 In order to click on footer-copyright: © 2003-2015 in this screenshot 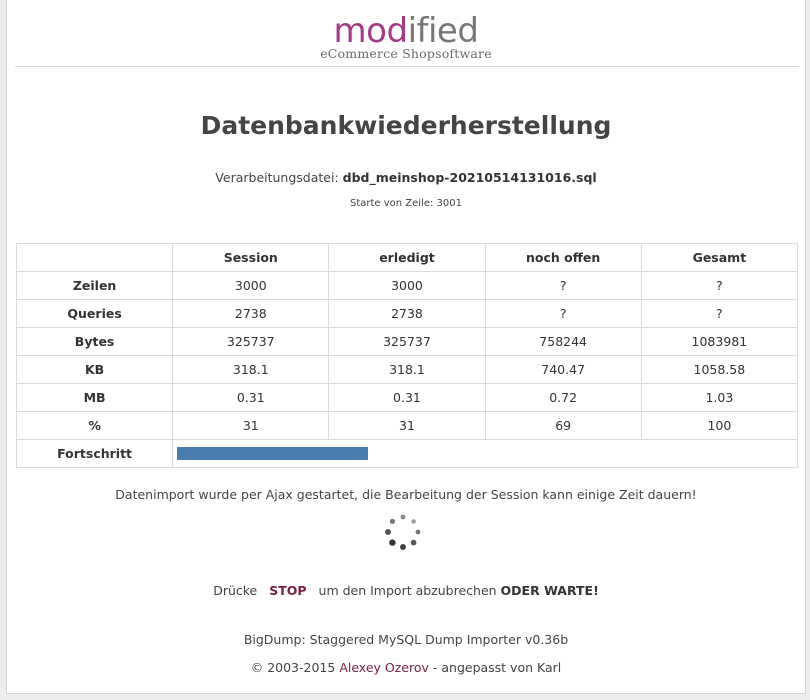, I will do `click(293, 667)`.